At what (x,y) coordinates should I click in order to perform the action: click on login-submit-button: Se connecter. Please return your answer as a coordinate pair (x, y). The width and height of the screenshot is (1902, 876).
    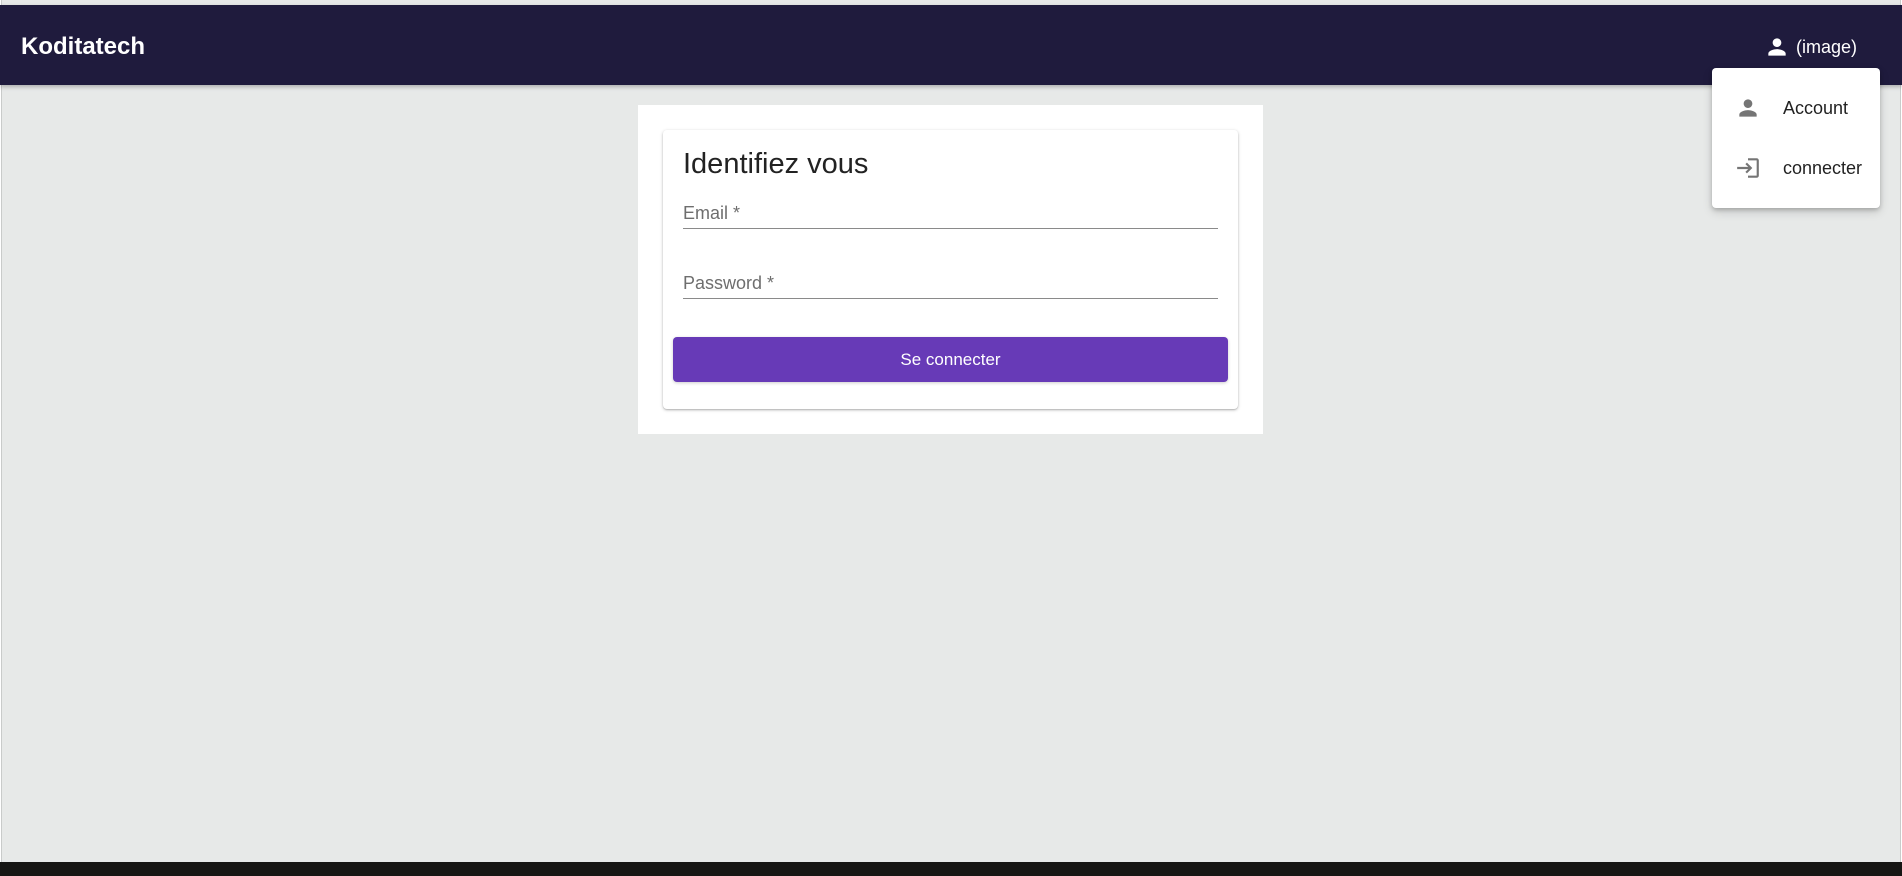
    Looking at the image, I should click on (950, 359).